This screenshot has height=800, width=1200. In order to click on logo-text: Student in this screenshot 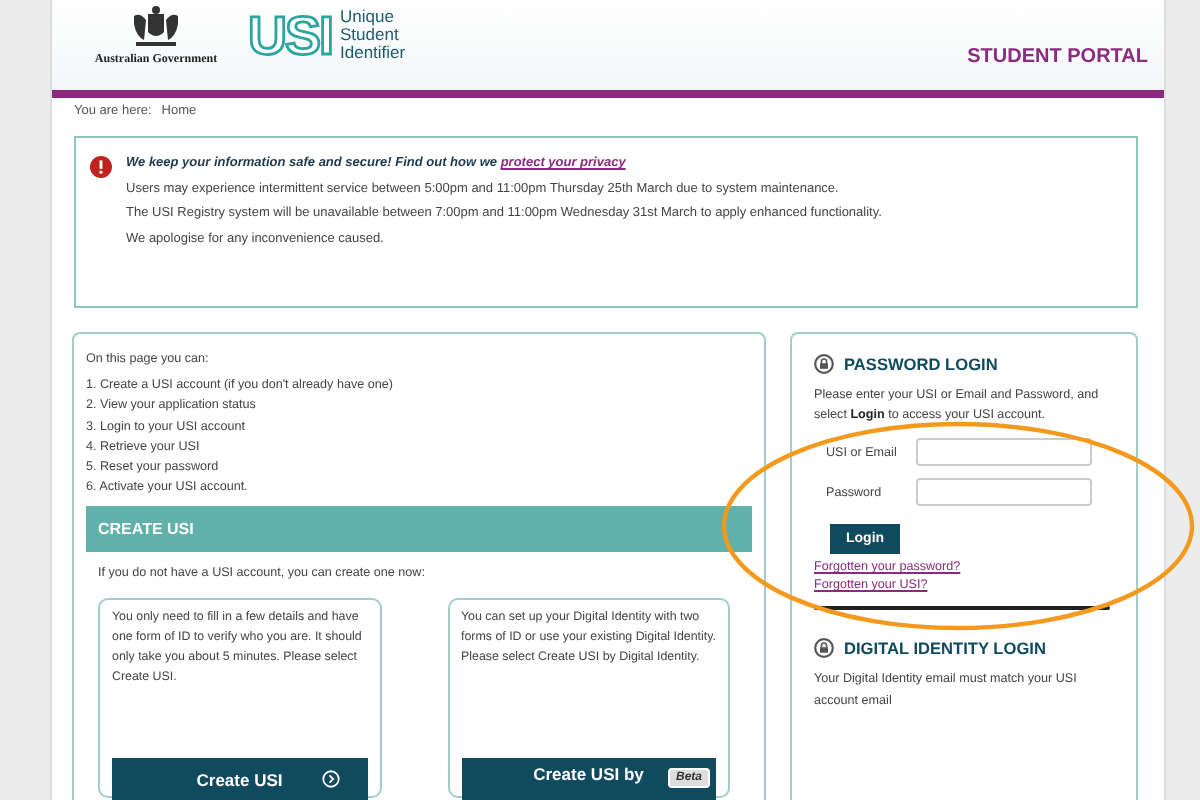, I will do `click(370, 35)`.